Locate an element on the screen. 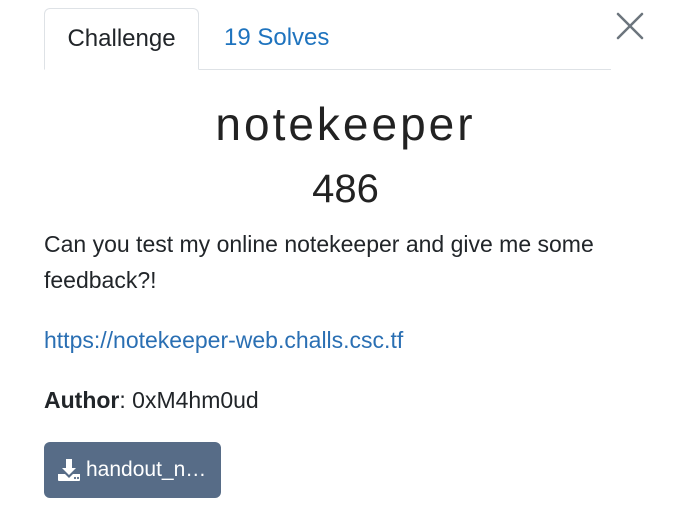  challenge-url-link: https://notekeeper-web.challs.csc.tf is located at coordinates (223, 340).